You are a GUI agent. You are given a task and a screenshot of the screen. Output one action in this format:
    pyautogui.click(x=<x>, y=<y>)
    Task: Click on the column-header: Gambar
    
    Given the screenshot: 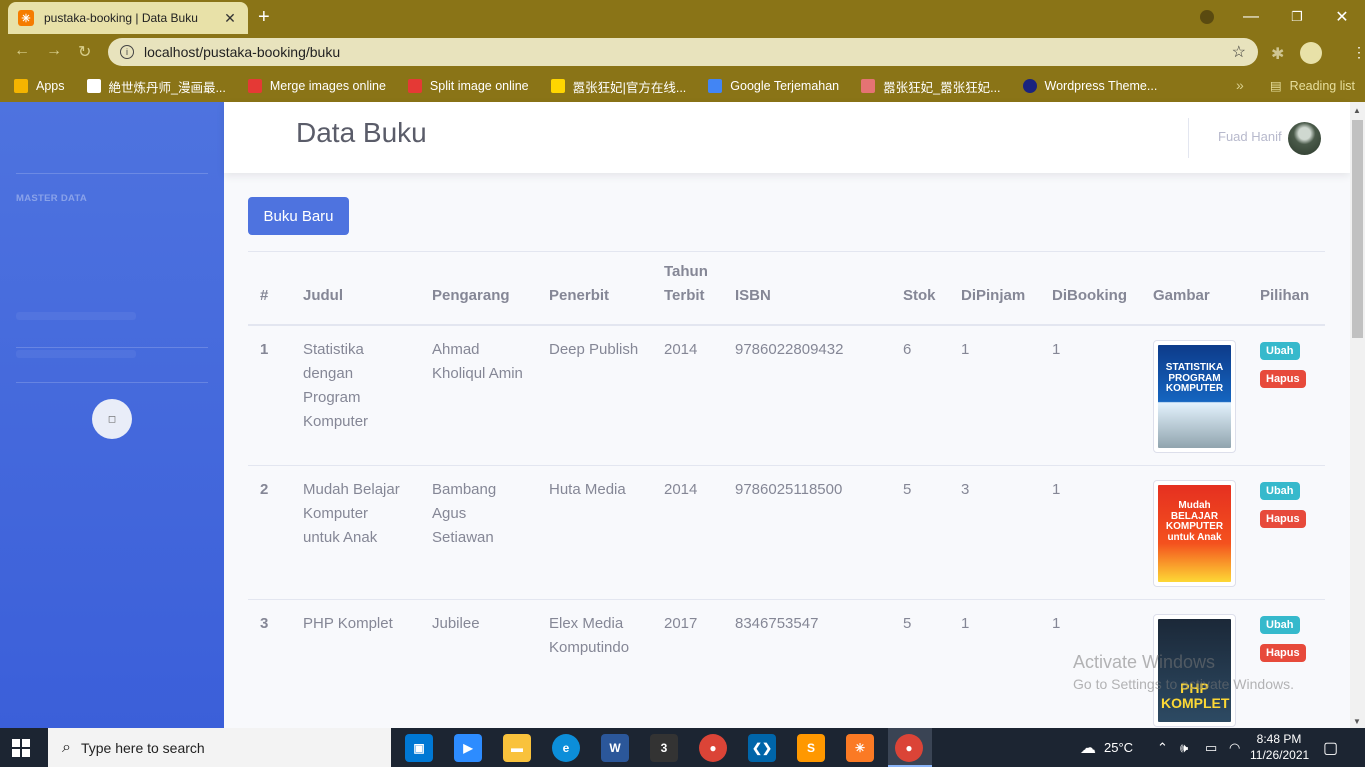 What is the action you would take?
    pyautogui.click(x=1194, y=289)
    